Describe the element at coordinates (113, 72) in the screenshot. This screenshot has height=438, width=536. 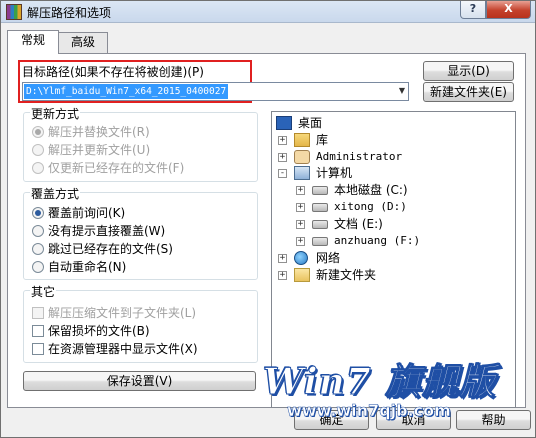
I see `target-path-label: 目标路径(如果不存在将被创建)(P)` at that location.